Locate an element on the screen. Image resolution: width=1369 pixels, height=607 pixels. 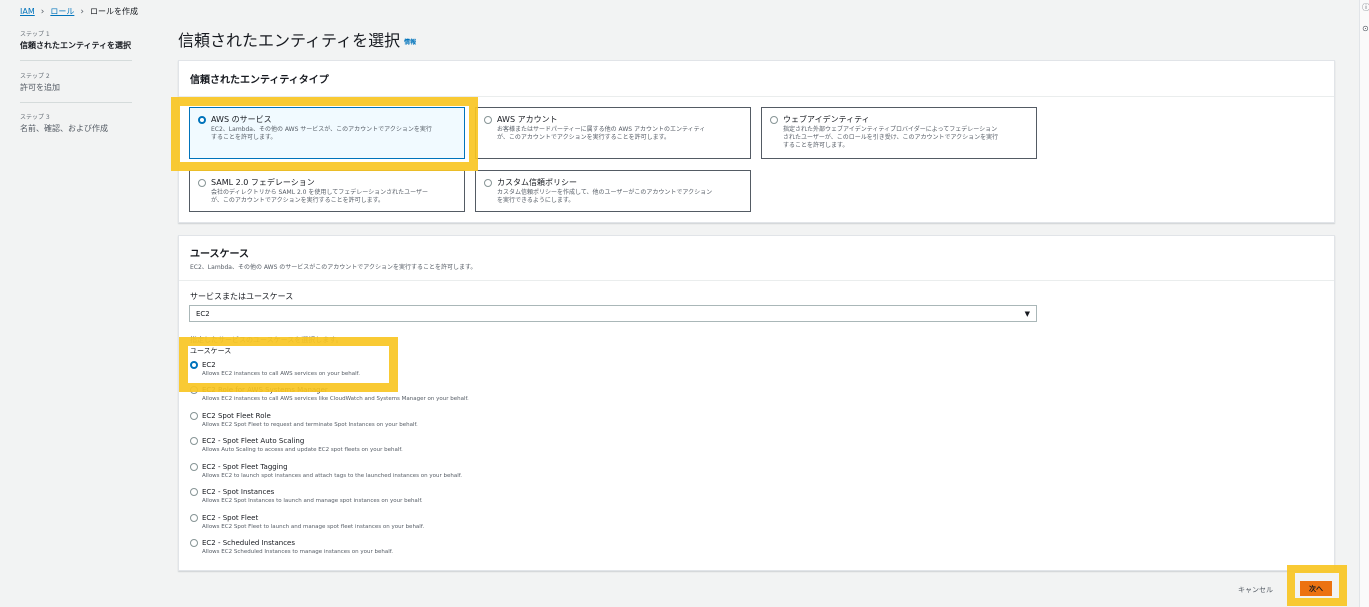
breadcrumb-roles-link: ロール is located at coordinates (62, 11).